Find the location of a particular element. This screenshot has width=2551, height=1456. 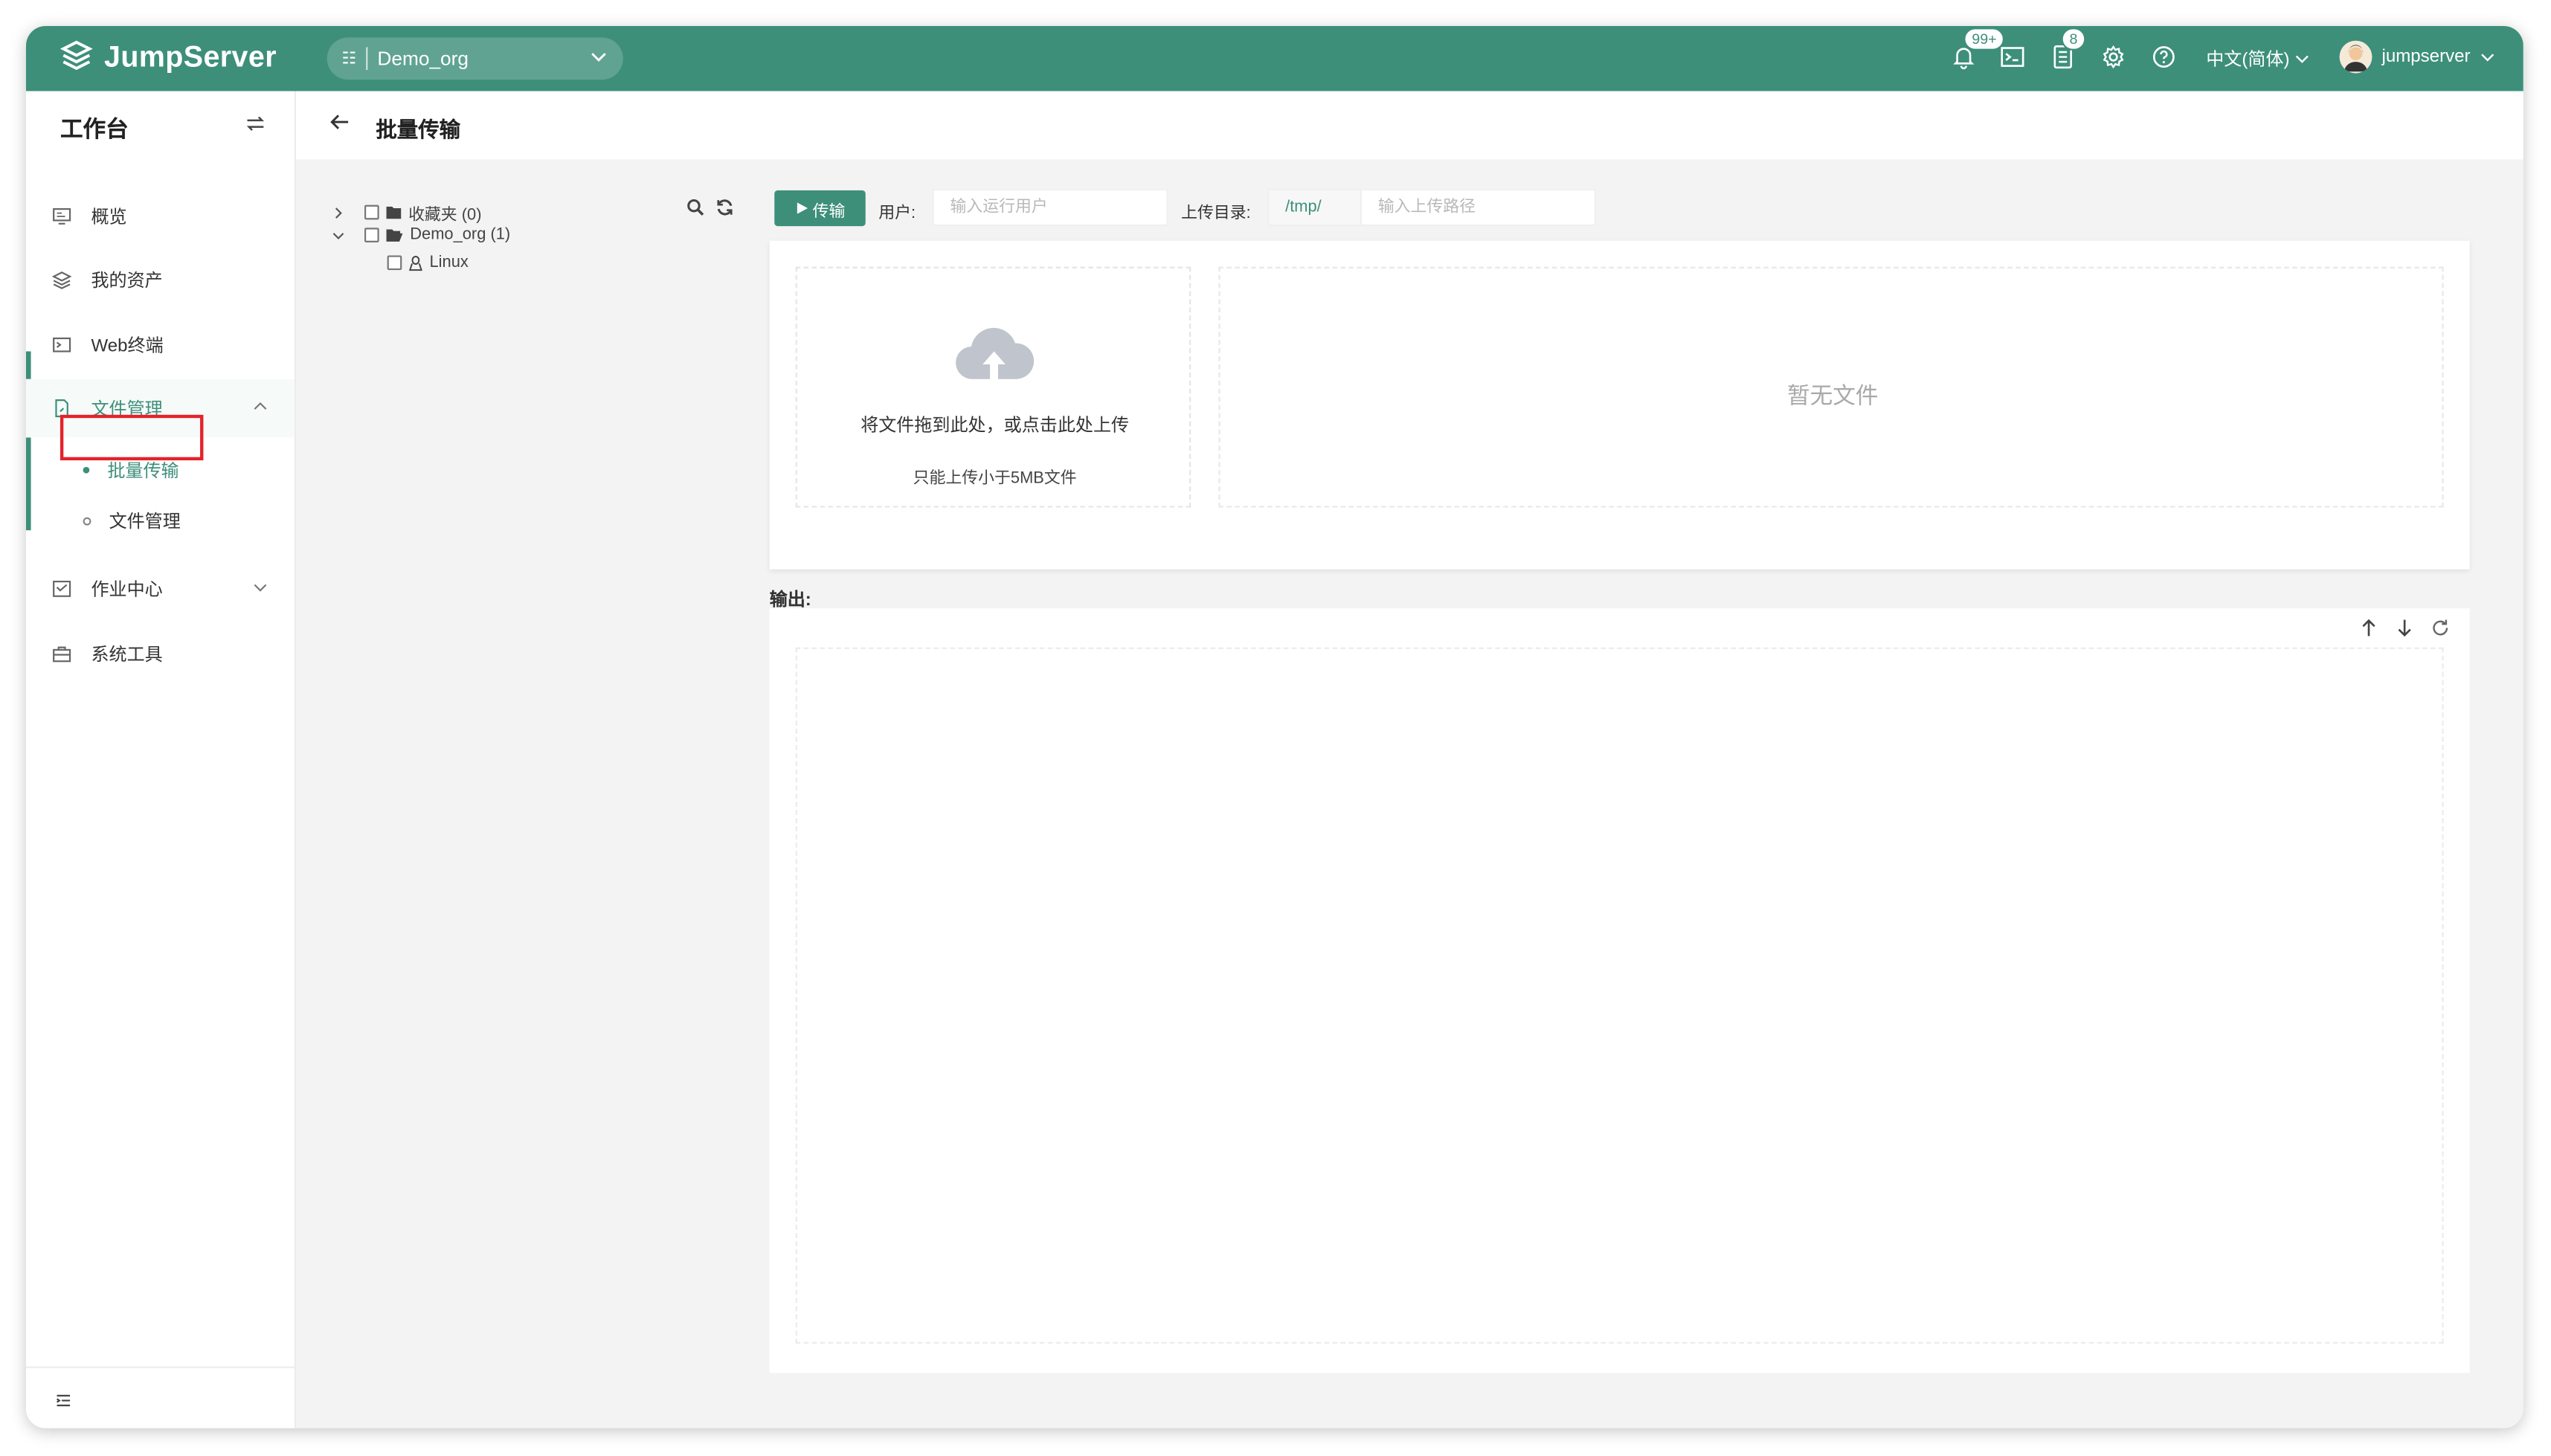

tree-node-linux: Linux is located at coordinates (428, 263).